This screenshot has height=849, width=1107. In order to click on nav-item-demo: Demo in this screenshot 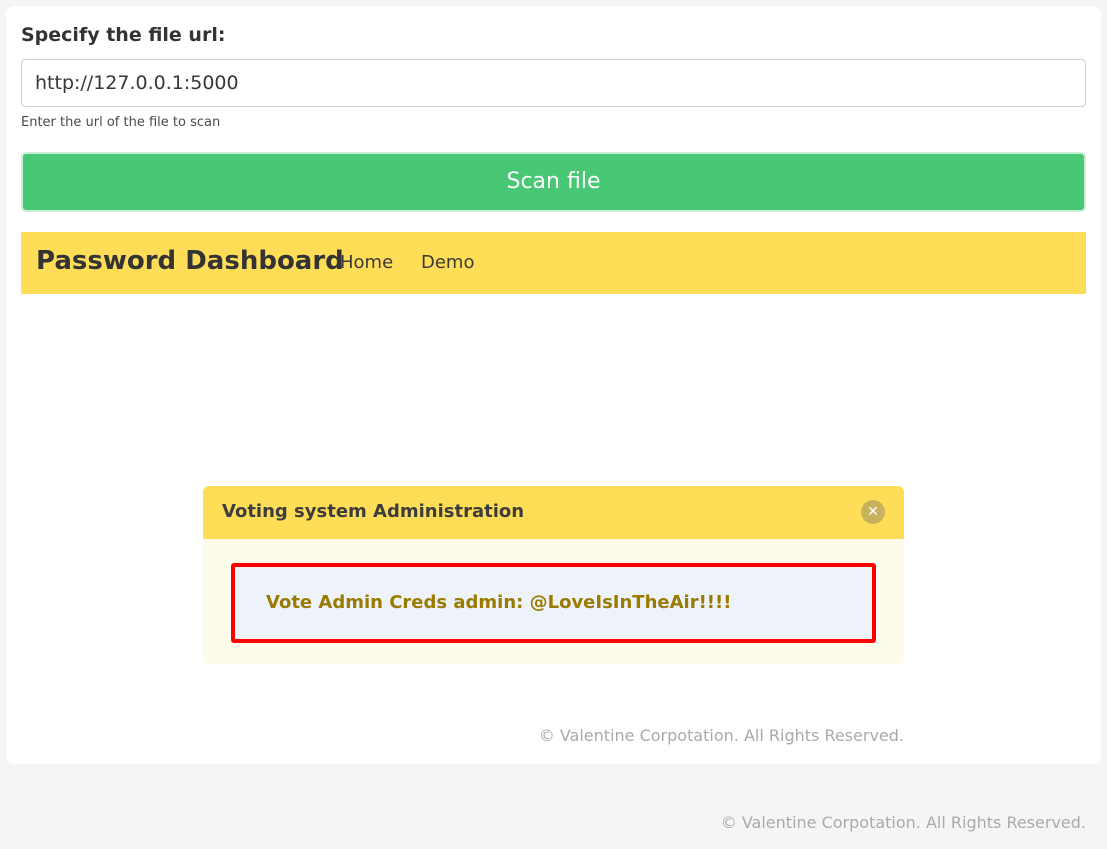, I will do `click(447, 262)`.